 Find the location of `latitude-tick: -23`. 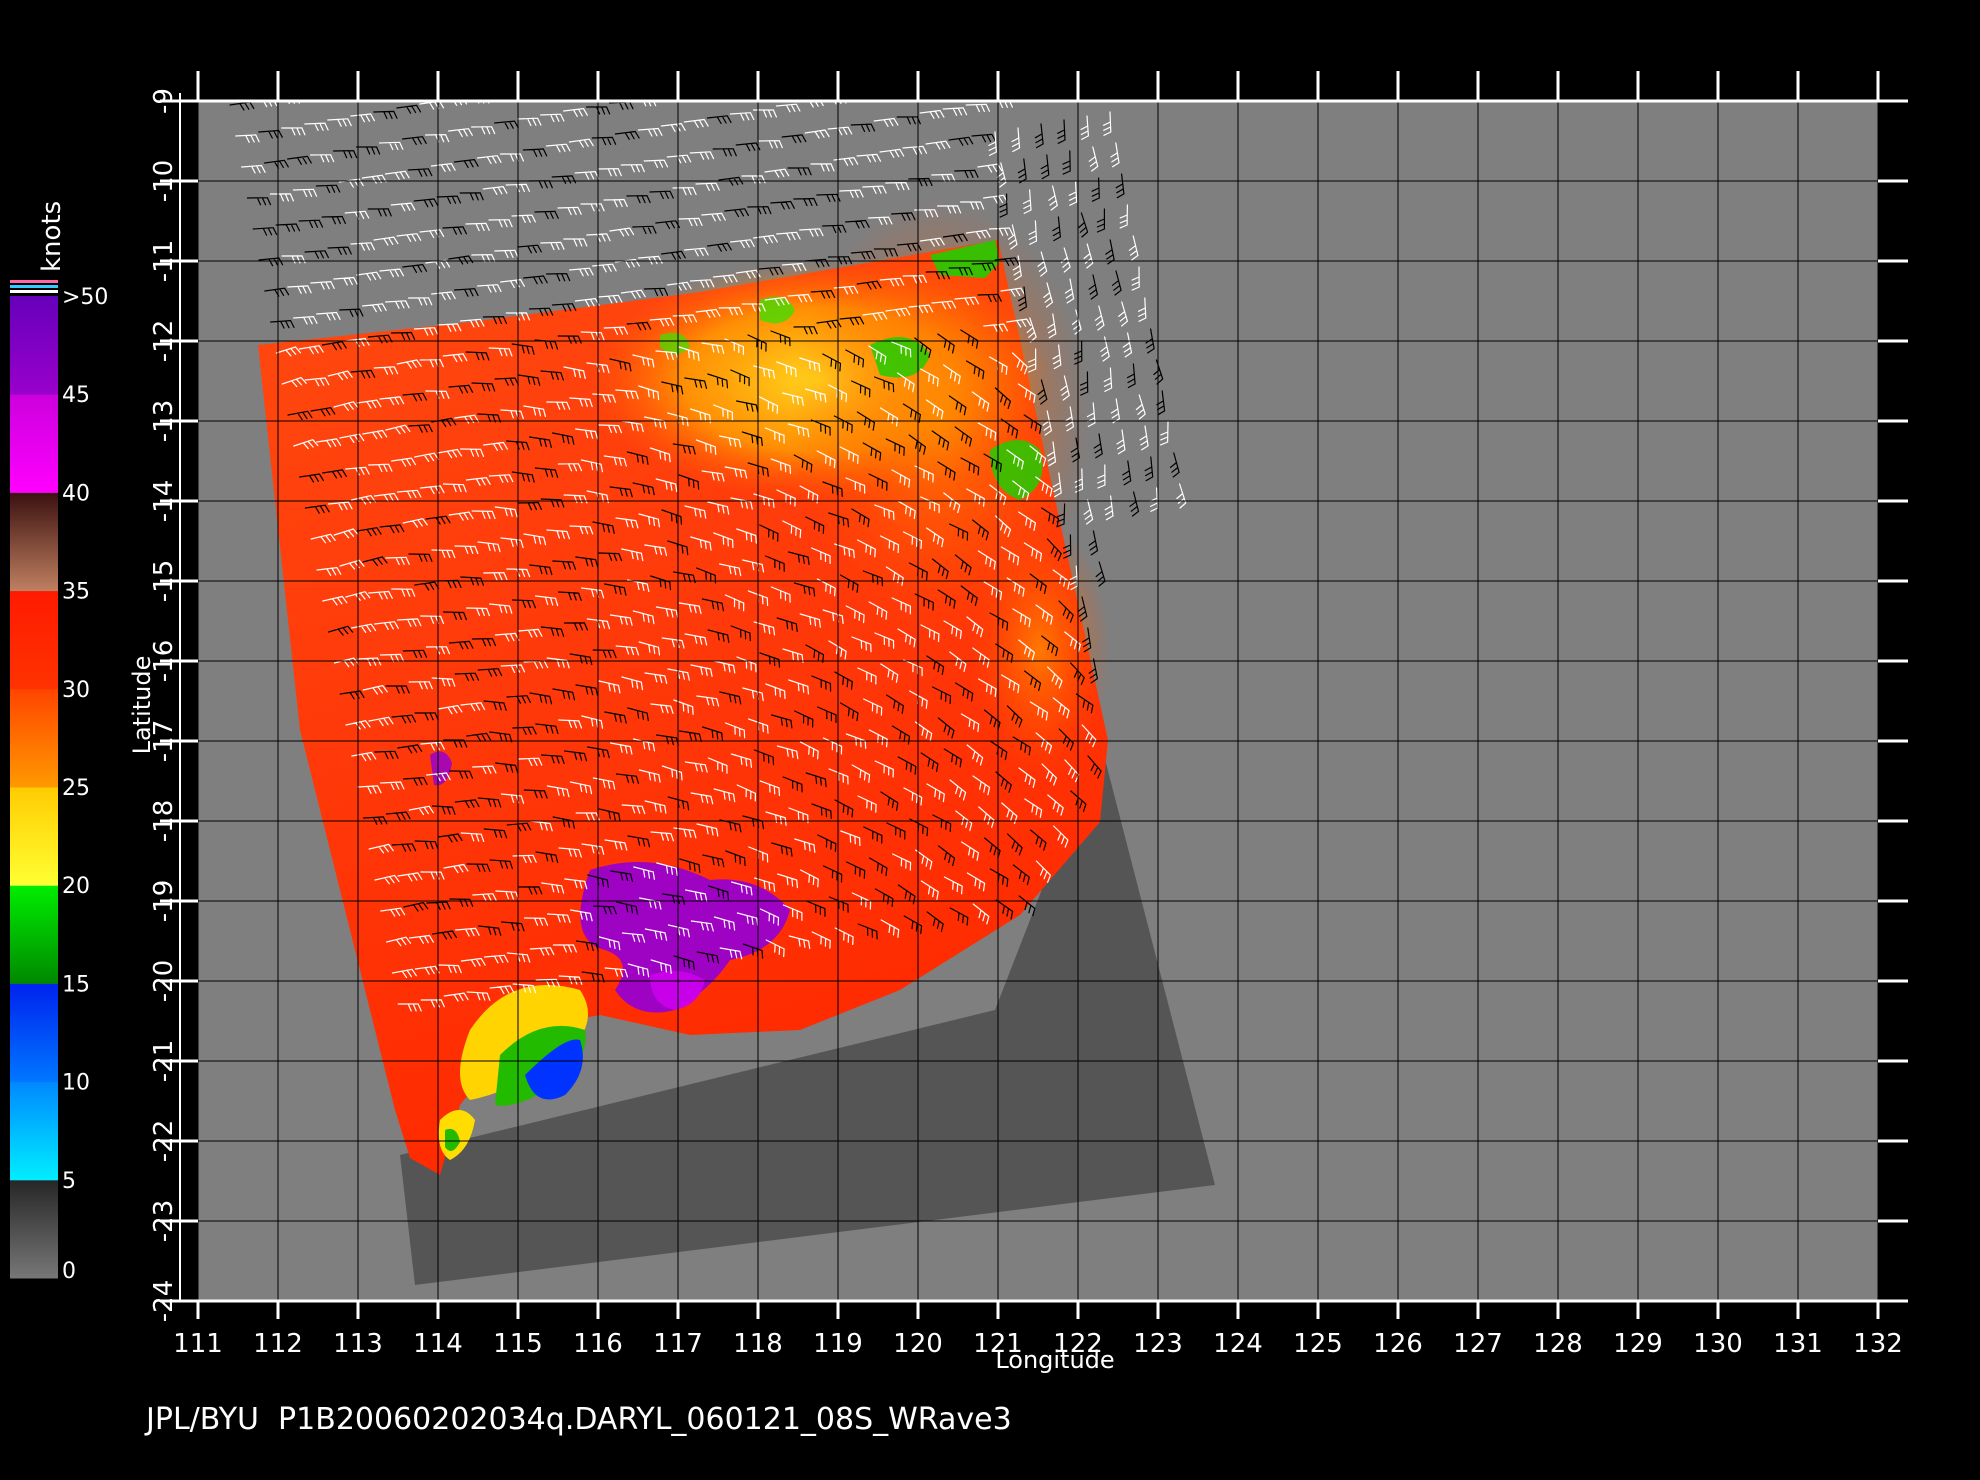

latitude-tick: -23 is located at coordinates (164, 1221).